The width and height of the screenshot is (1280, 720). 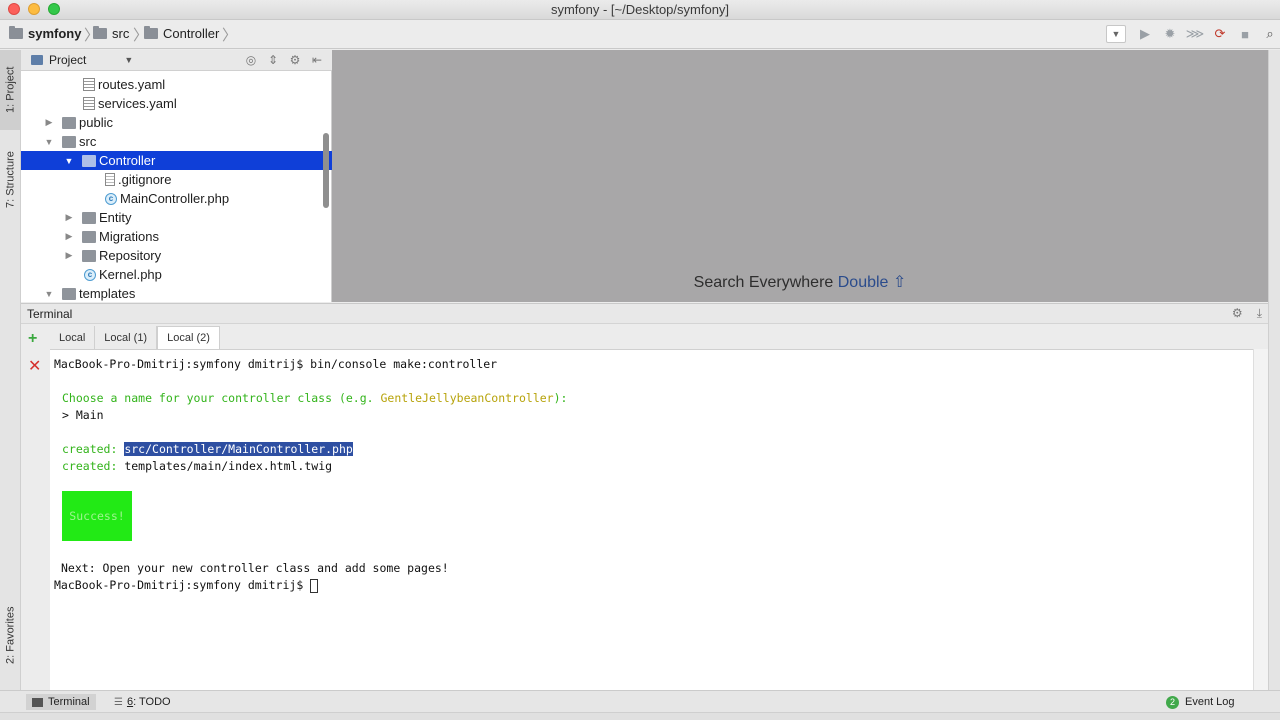 I want to click on close-session-icon: ✕, so click(x=34, y=366).